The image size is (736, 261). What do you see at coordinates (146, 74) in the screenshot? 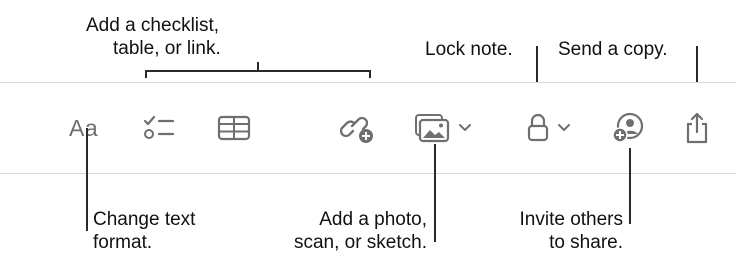
I see `bracket-left-tick` at bounding box center [146, 74].